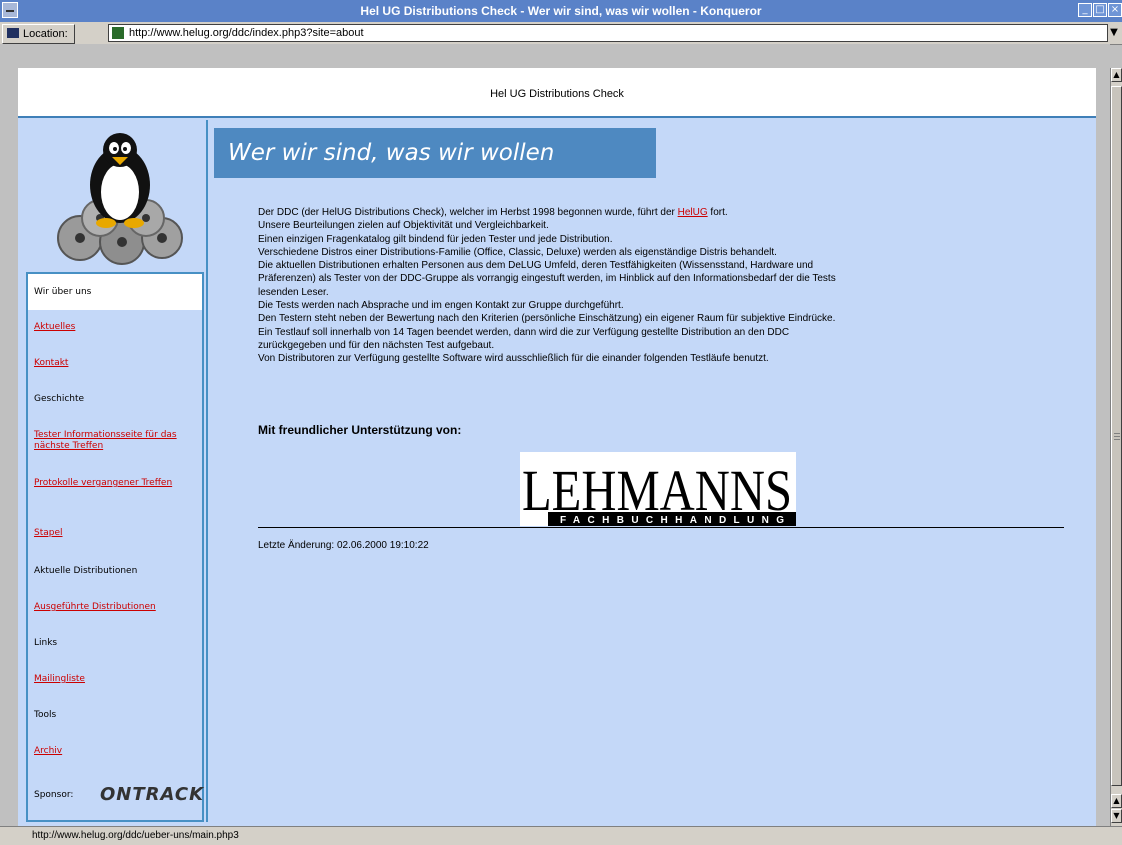  What do you see at coordinates (54, 795) in the screenshot?
I see `sponsor-label: Sponsor:` at bounding box center [54, 795].